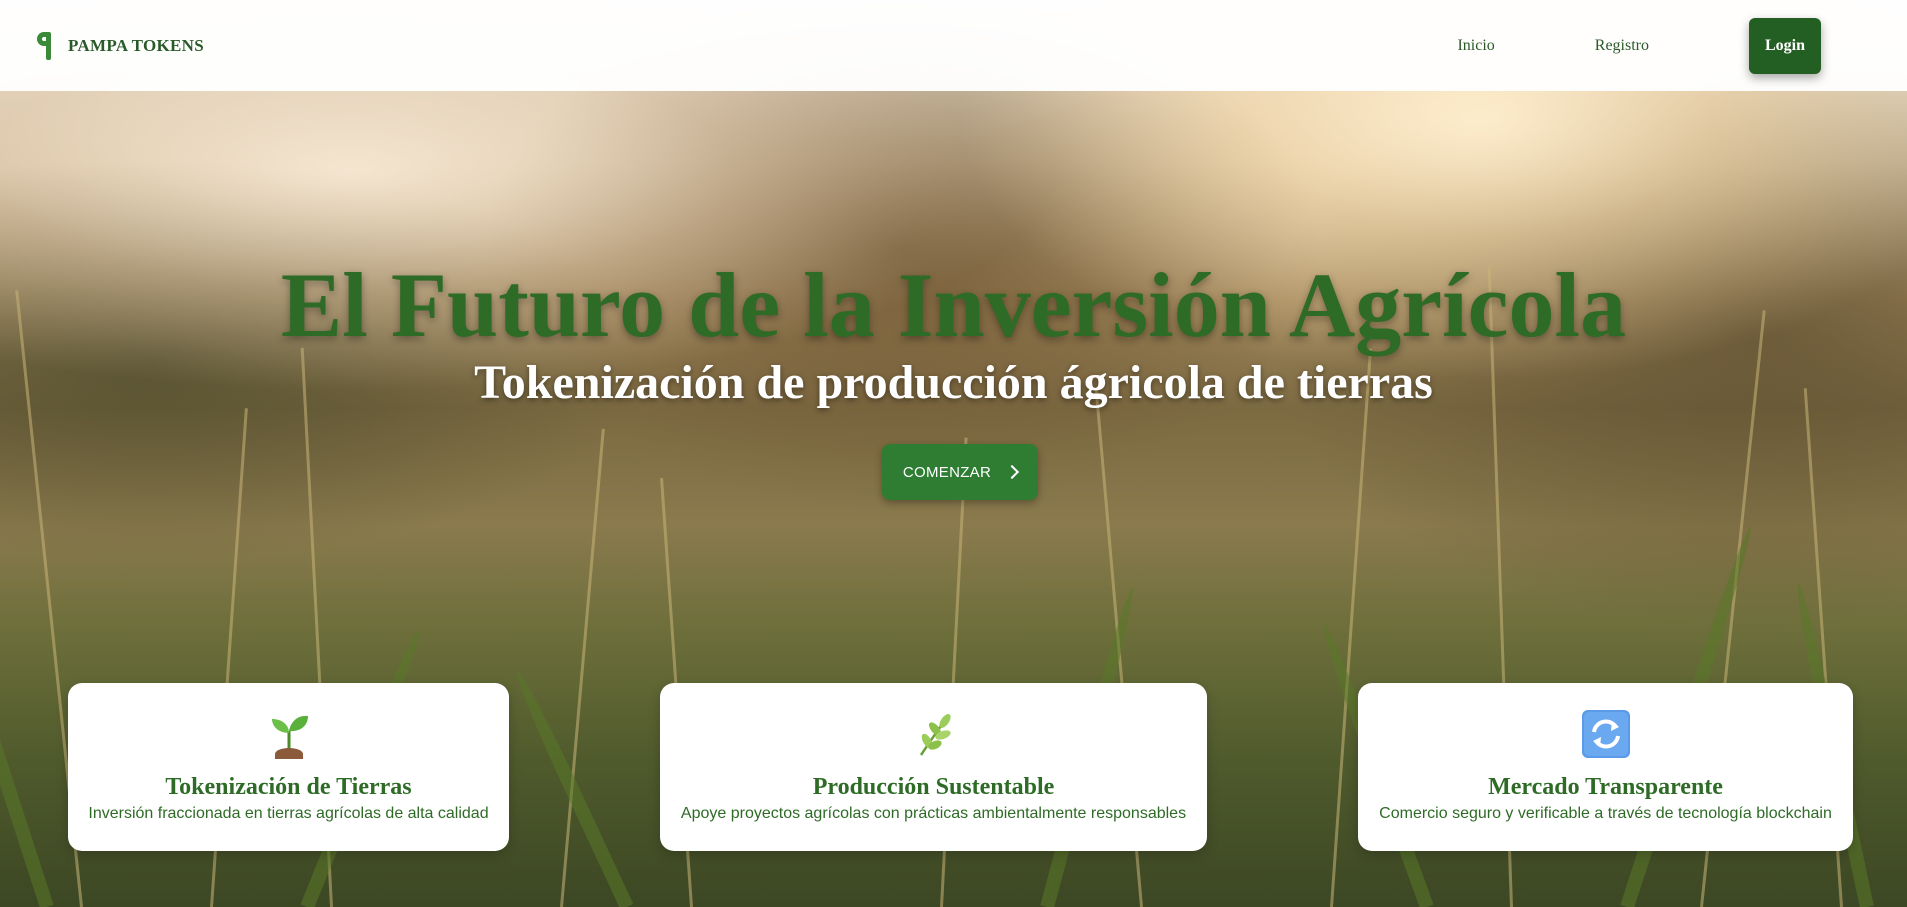 This screenshot has height=907, width=1907. What do you see at coordinates (289, 737) in the screenshot?
I see `seedling-icon` at bounding box center [289, 737].